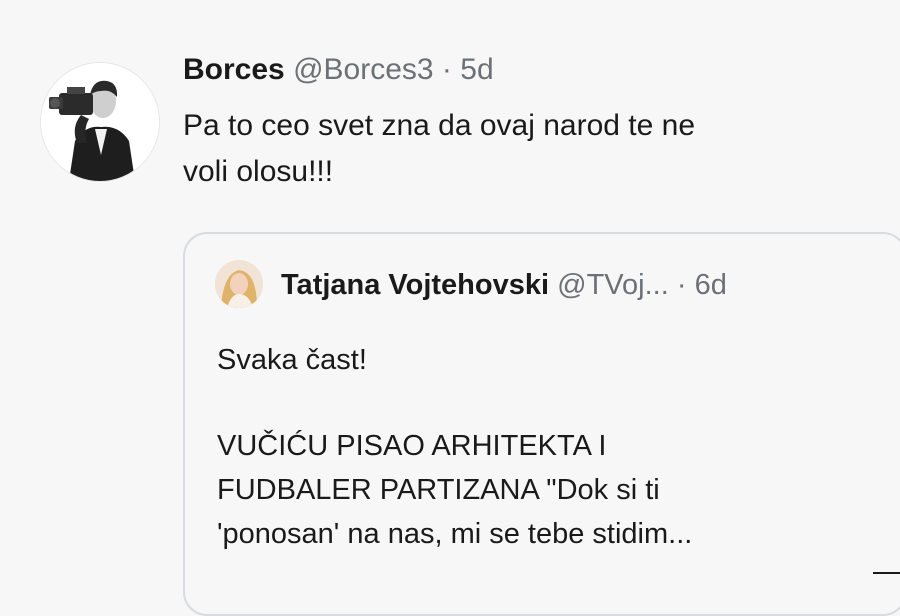  I want to click on tweet-header: Borces @Borces3 · 5d, so click(338, 70).